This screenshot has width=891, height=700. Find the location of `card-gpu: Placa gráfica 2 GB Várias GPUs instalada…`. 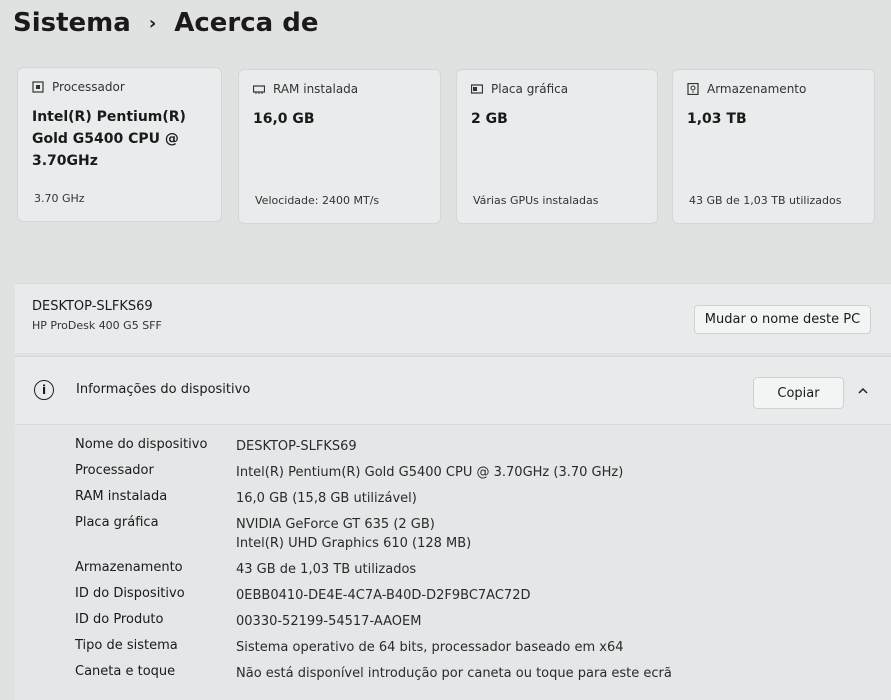

card-gpu: Placa gráfica 2 GB Várias GPUs instalada… is located at coordinates (557, 146).